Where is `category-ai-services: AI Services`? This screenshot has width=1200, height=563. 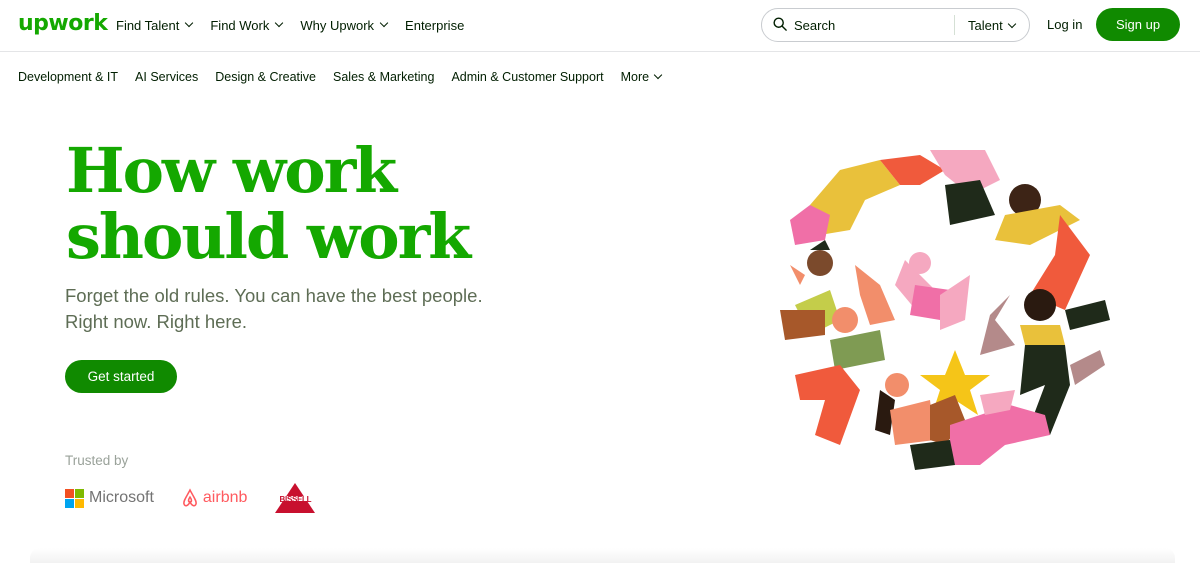 category-ai-services: AI Services is located at coordinates (166, 77).